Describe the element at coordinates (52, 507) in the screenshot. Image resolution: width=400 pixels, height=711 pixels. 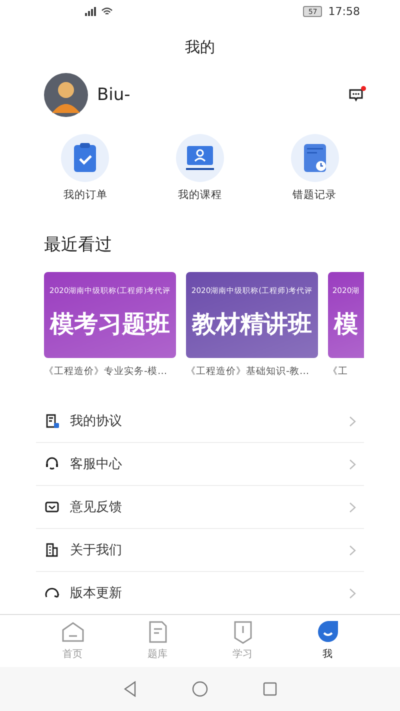
I see `envelope-icon` at that location.